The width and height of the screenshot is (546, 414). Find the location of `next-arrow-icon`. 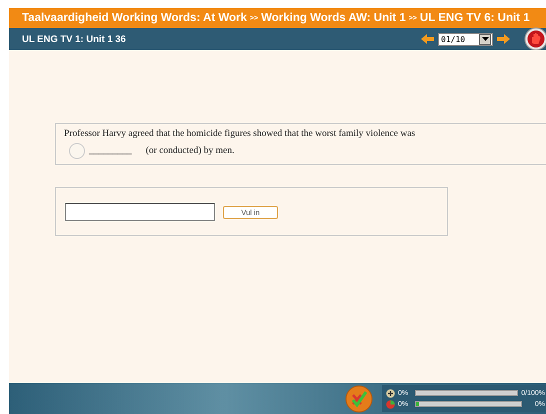

next-arrow-icon is located at coordinates (503, 39).